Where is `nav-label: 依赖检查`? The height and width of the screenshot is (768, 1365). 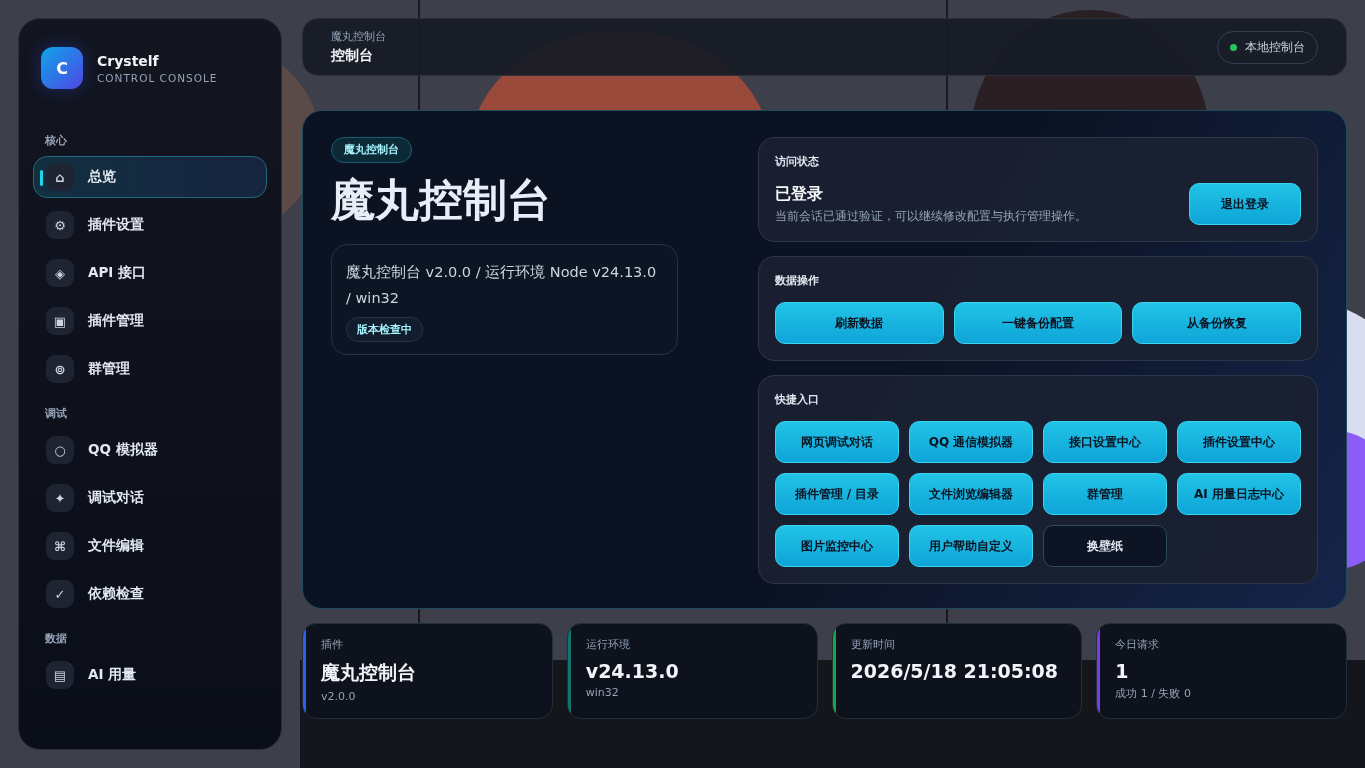
nav-label: 依赖检查 is located at coordinates (116, 594).